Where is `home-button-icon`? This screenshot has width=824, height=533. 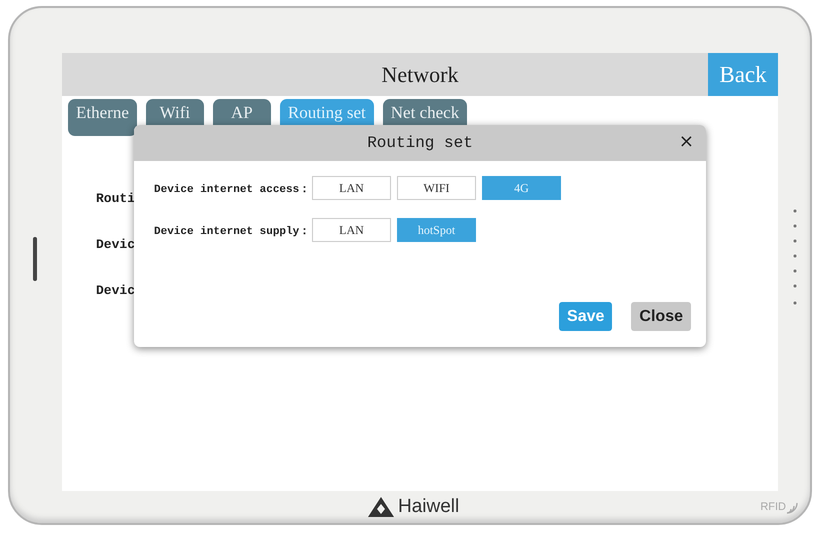
home-button-icon is located at coordinates (35, 259).